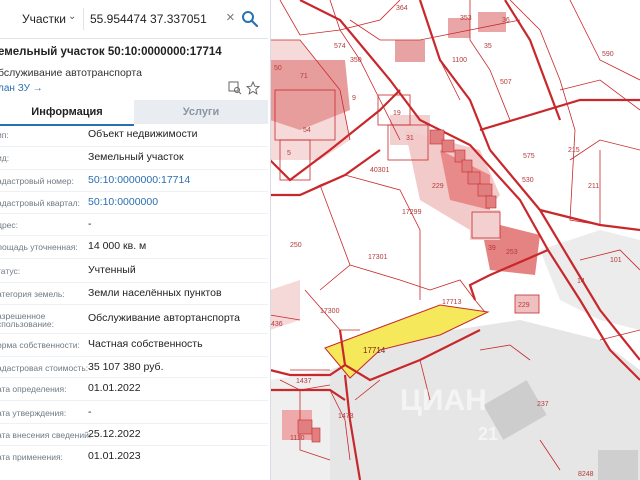 Image resolution: width=640 pixels, height=480 pixels. I want to click on detail-row: адастровый номер: 50:10:0000000:17714, so click(134, 181).